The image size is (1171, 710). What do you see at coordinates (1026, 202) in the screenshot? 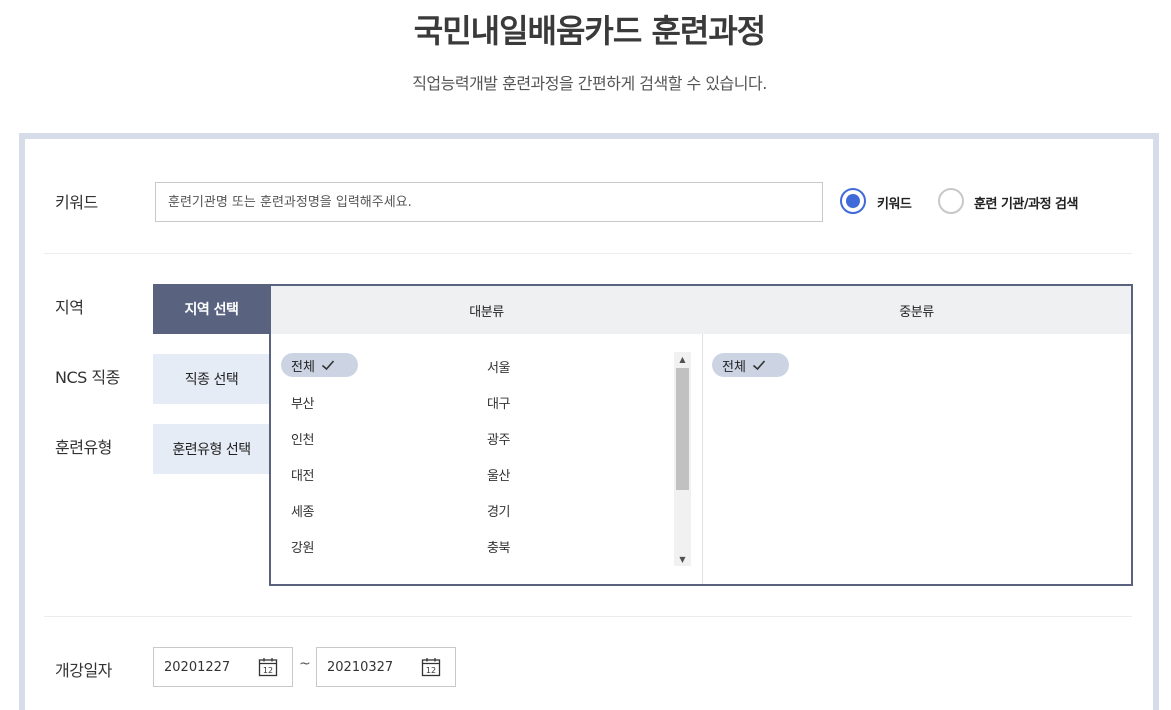
I see `radio-institution-course-label: 훈련 기관/과정 검색` at bounding box center [1026, 202].